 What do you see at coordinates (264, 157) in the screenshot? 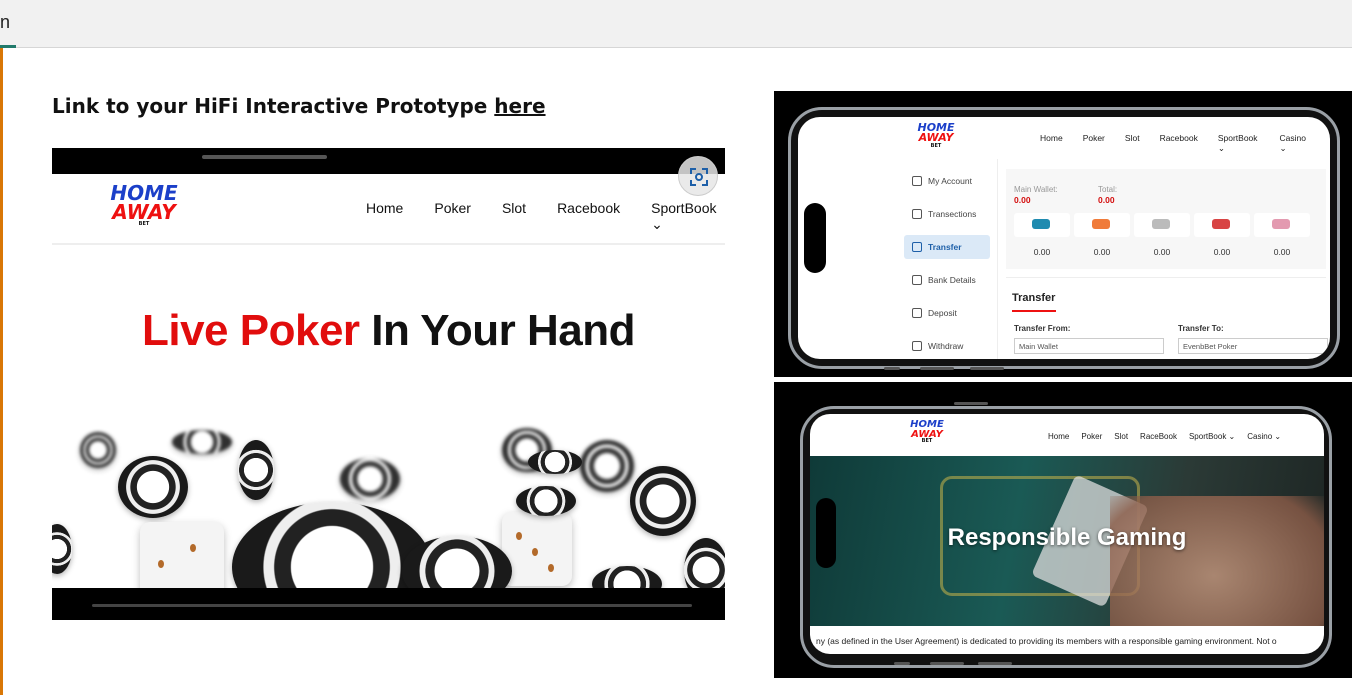
I see `phone-top-bar` at bounding box center [264, 157].